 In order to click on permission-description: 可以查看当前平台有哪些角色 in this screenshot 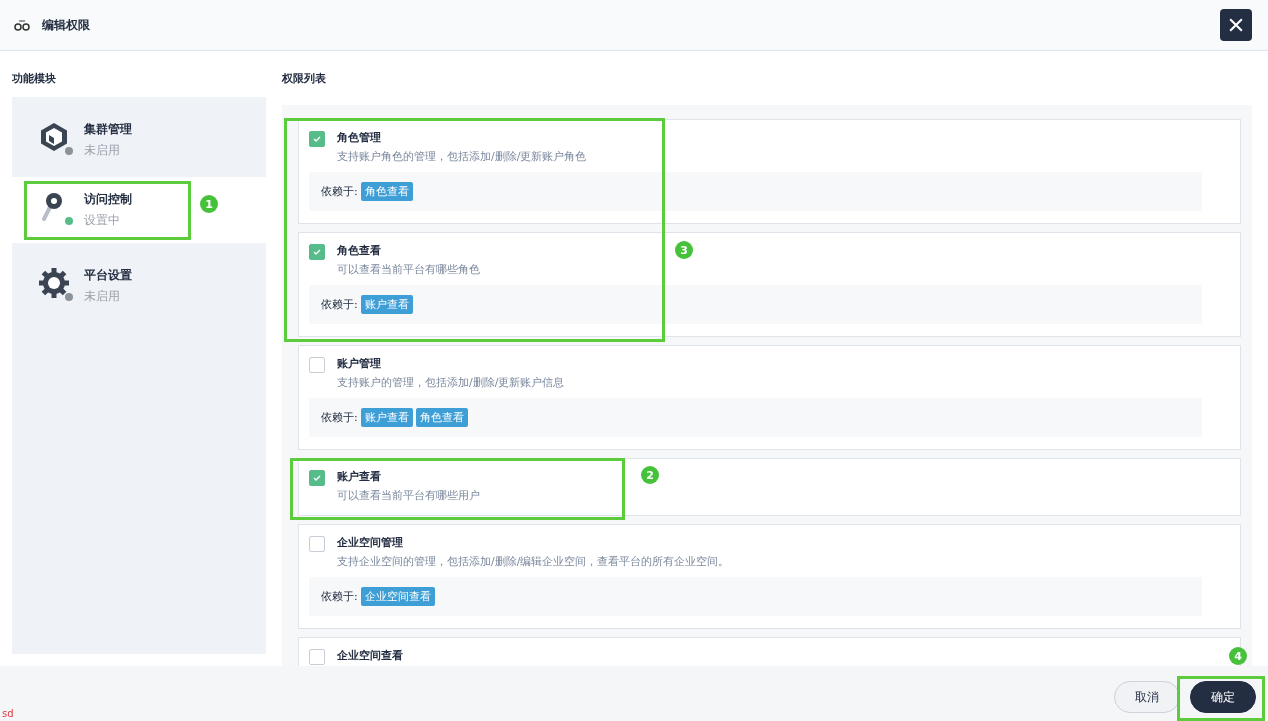, I will do `click(408, 269)`.